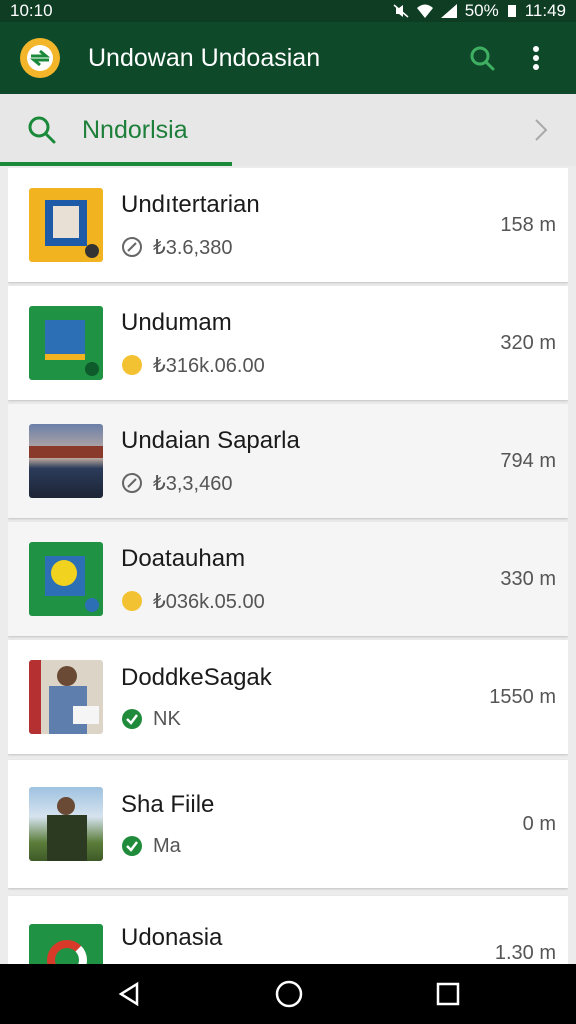  I want to click on item-distance: 158 m, so click(528, 224).